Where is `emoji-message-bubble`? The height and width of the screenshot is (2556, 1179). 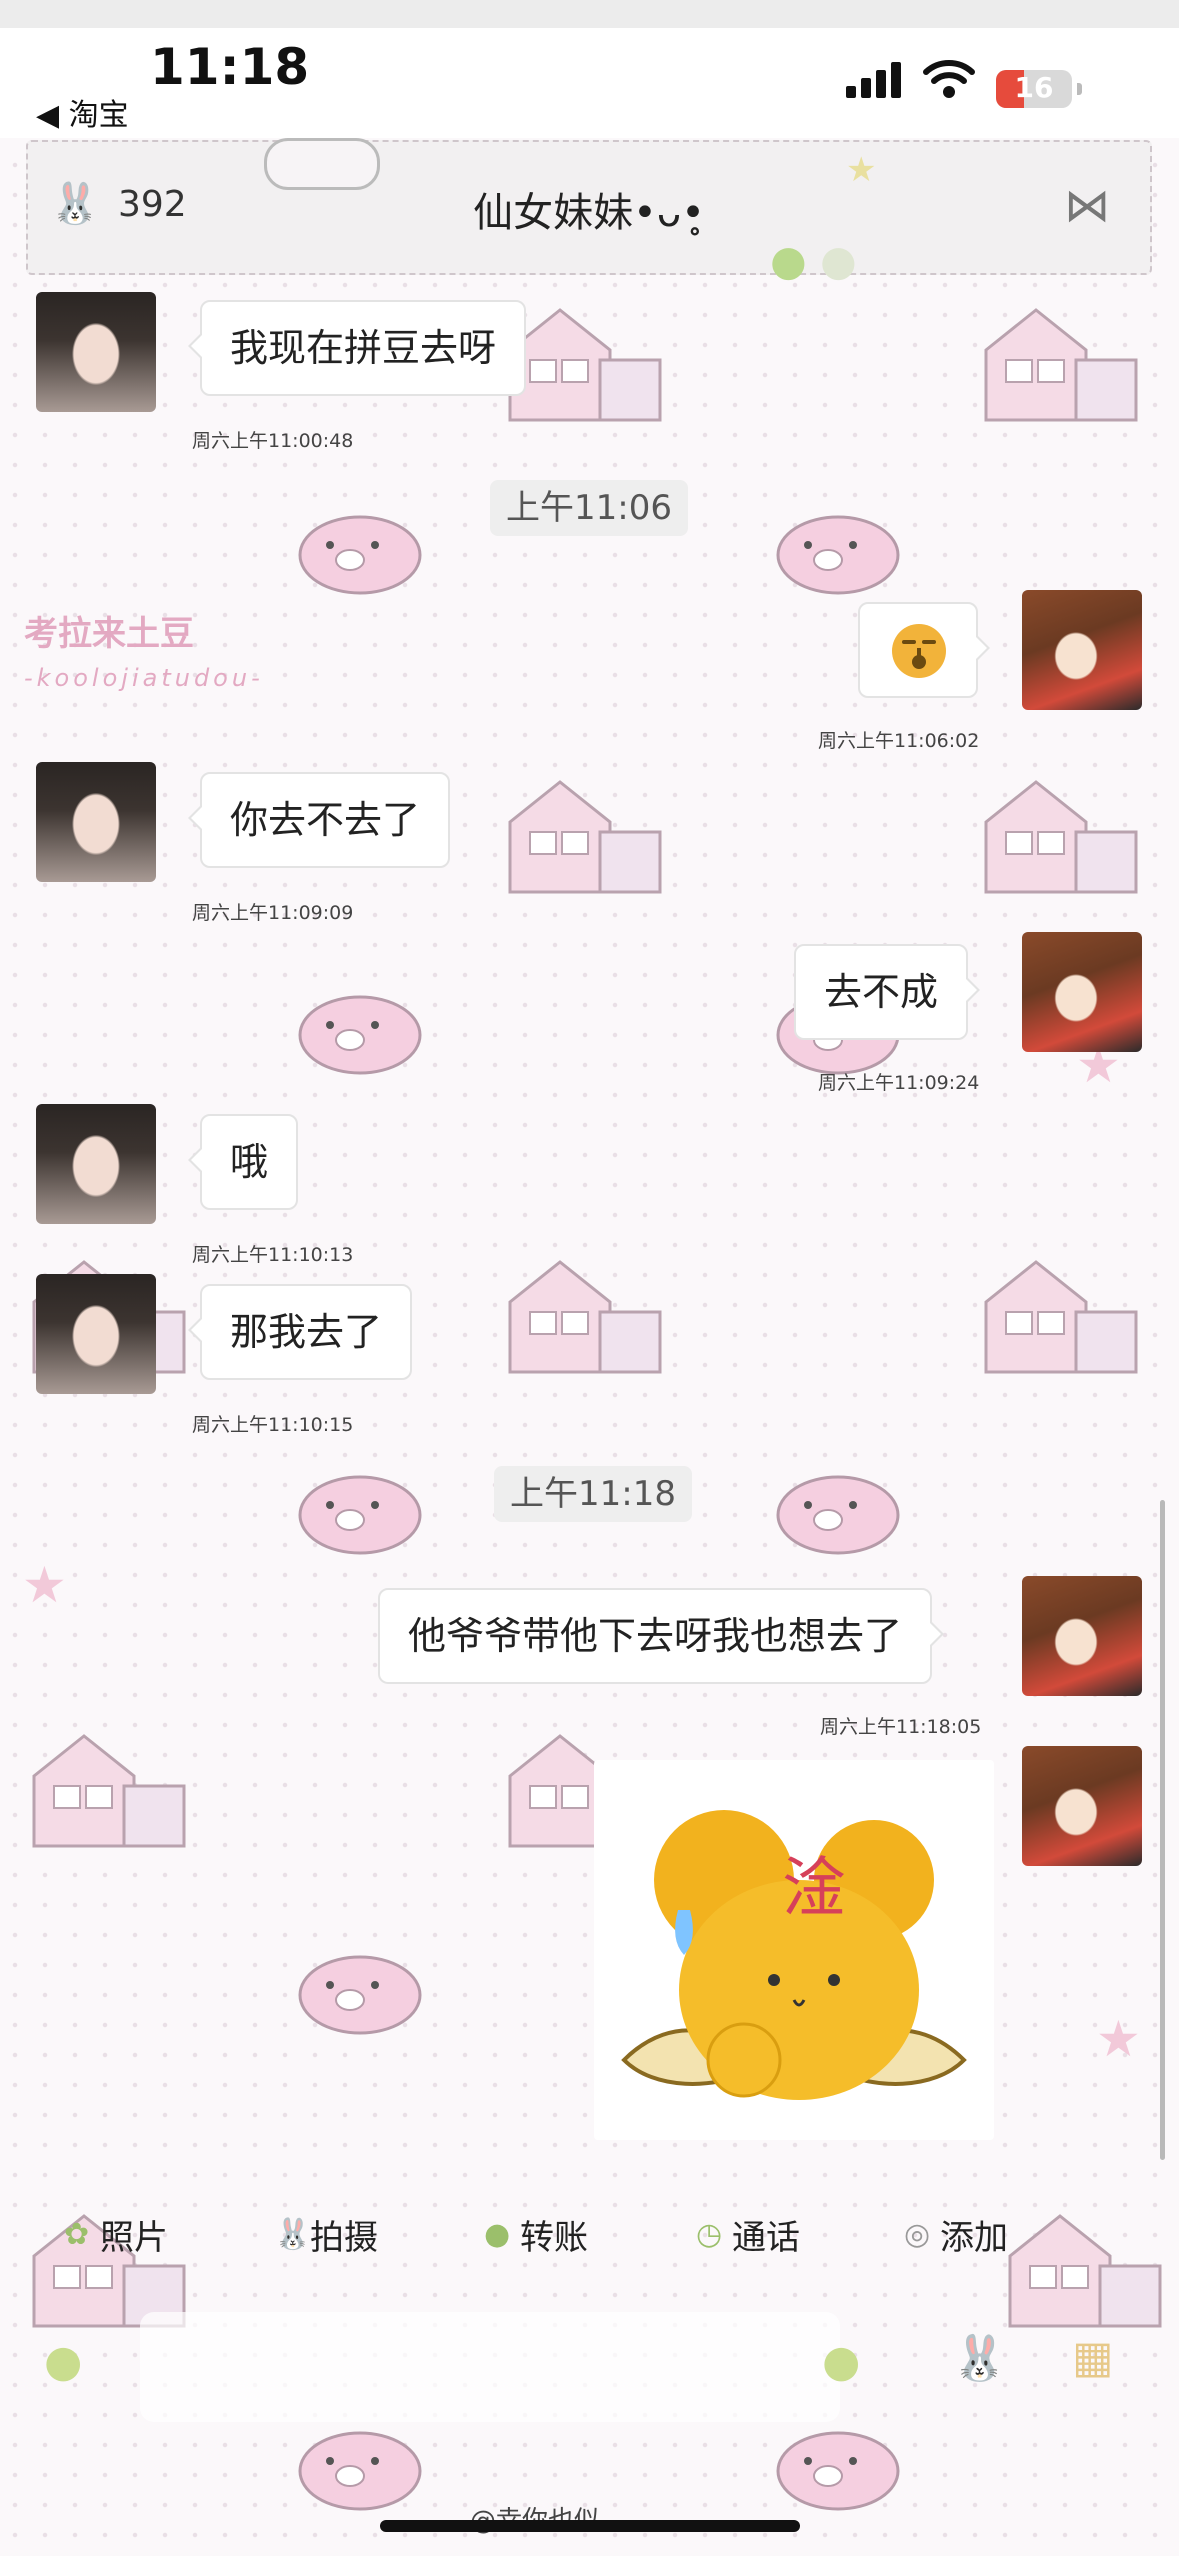 emoji-message-bubble is located at coordinates (924, 650).